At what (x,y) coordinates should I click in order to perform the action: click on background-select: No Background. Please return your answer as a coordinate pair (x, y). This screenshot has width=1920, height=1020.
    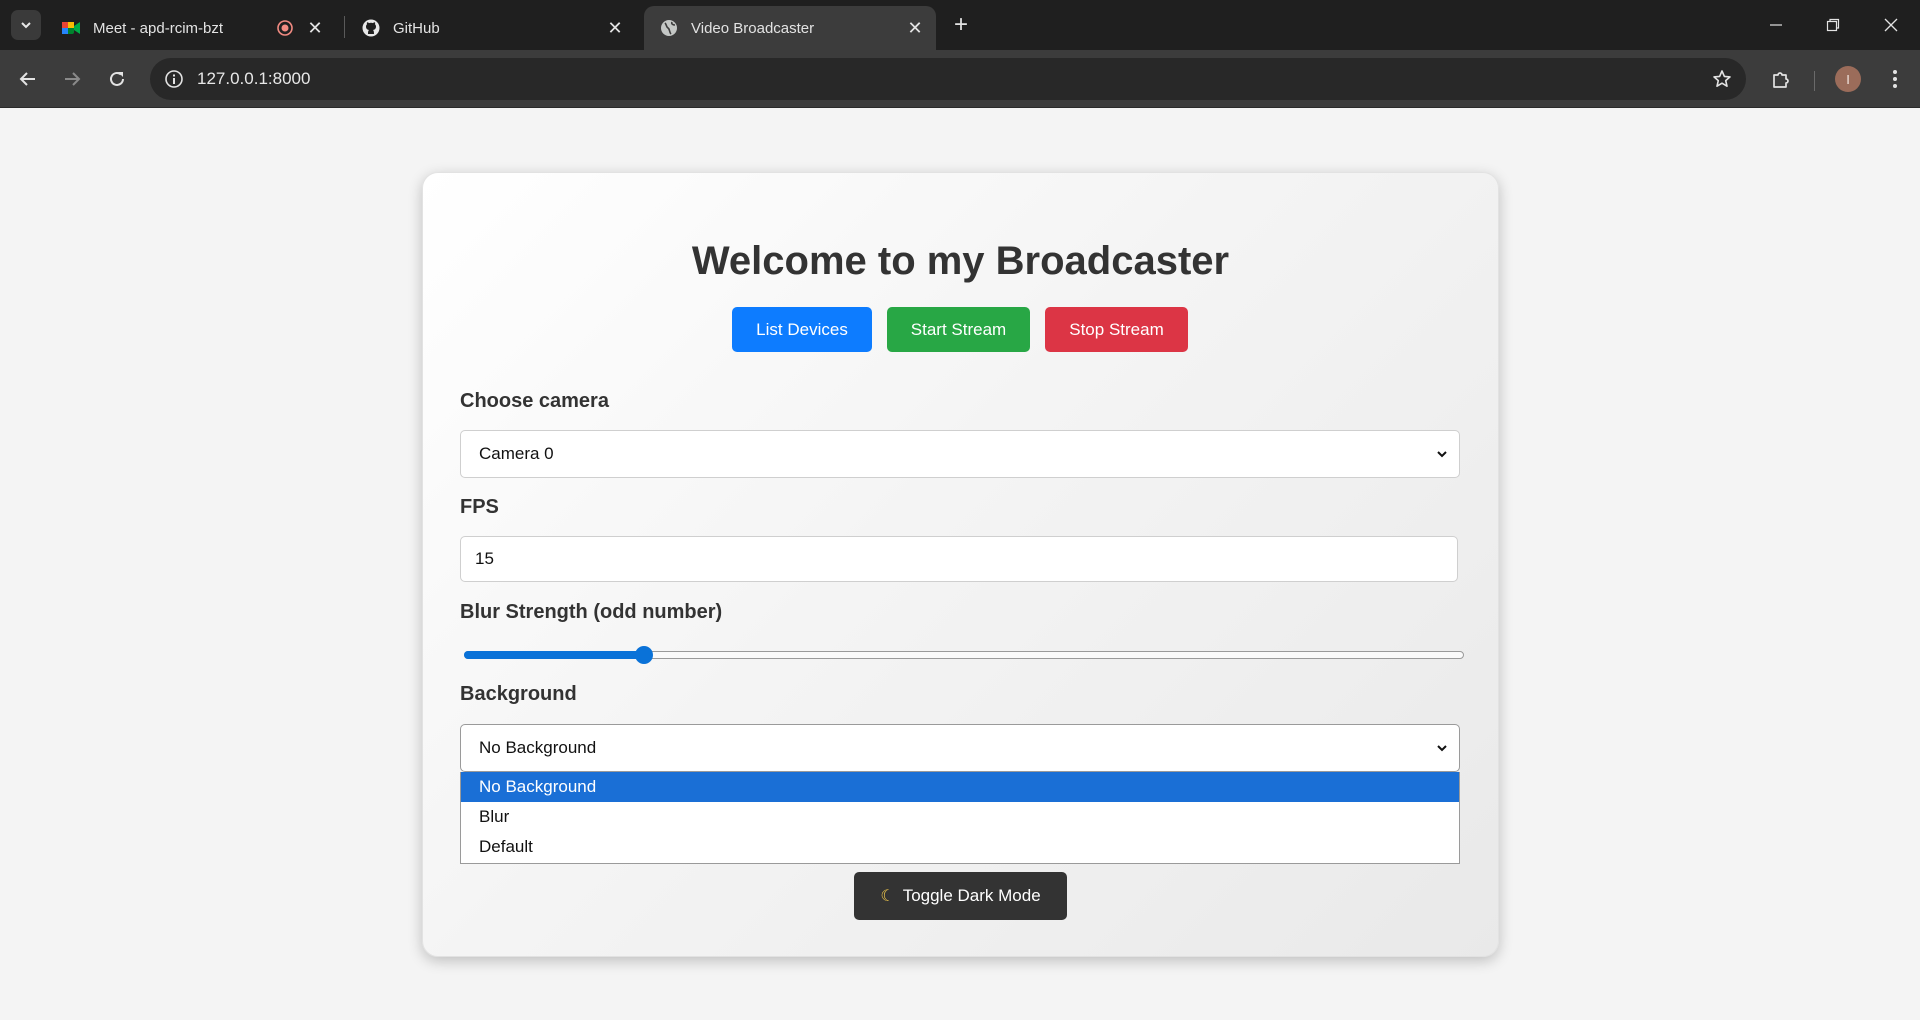
    Looking at the image, I should click on (960, 748).